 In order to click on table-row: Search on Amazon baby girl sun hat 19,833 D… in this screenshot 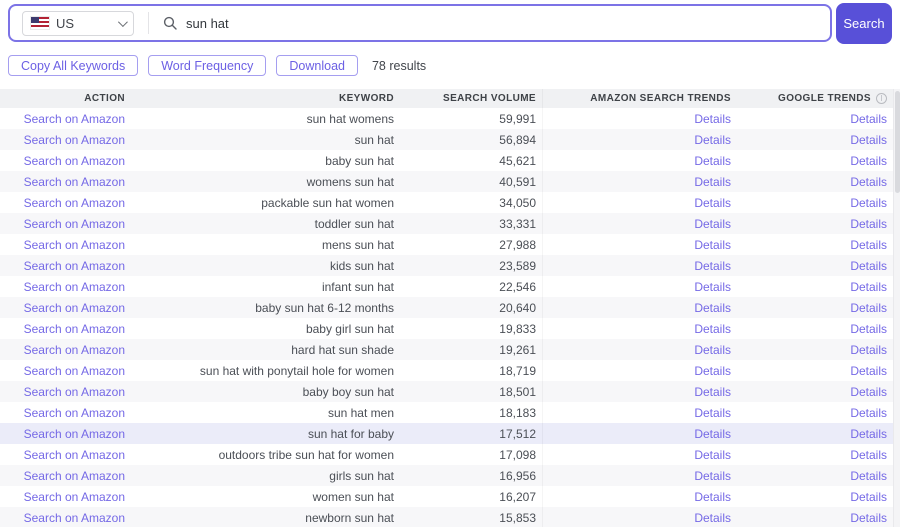, I will do `click(446, 328)`.